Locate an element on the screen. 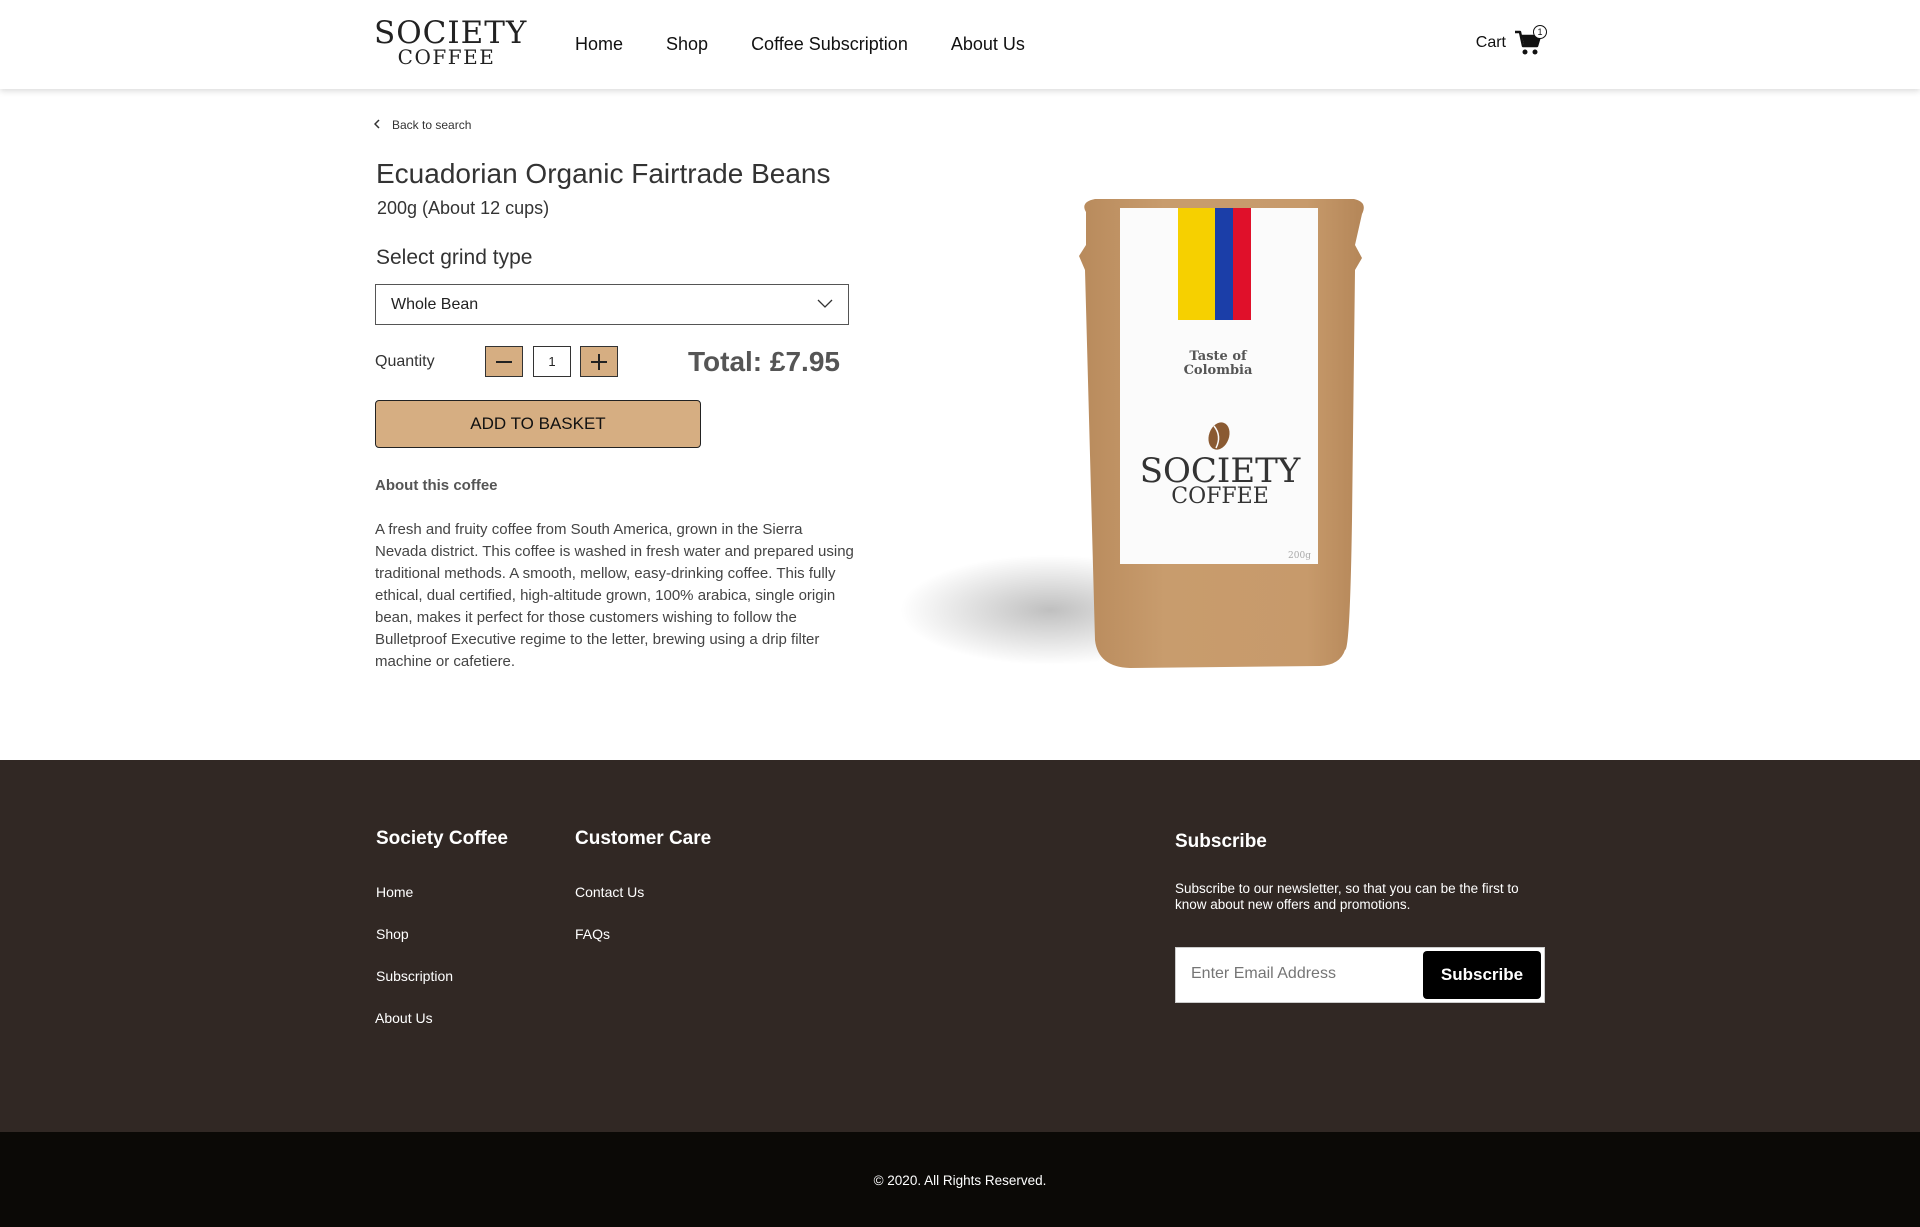 The image size is (1920, 1227). cart-button: Cart 1 is located at coordinates (1511, 40).